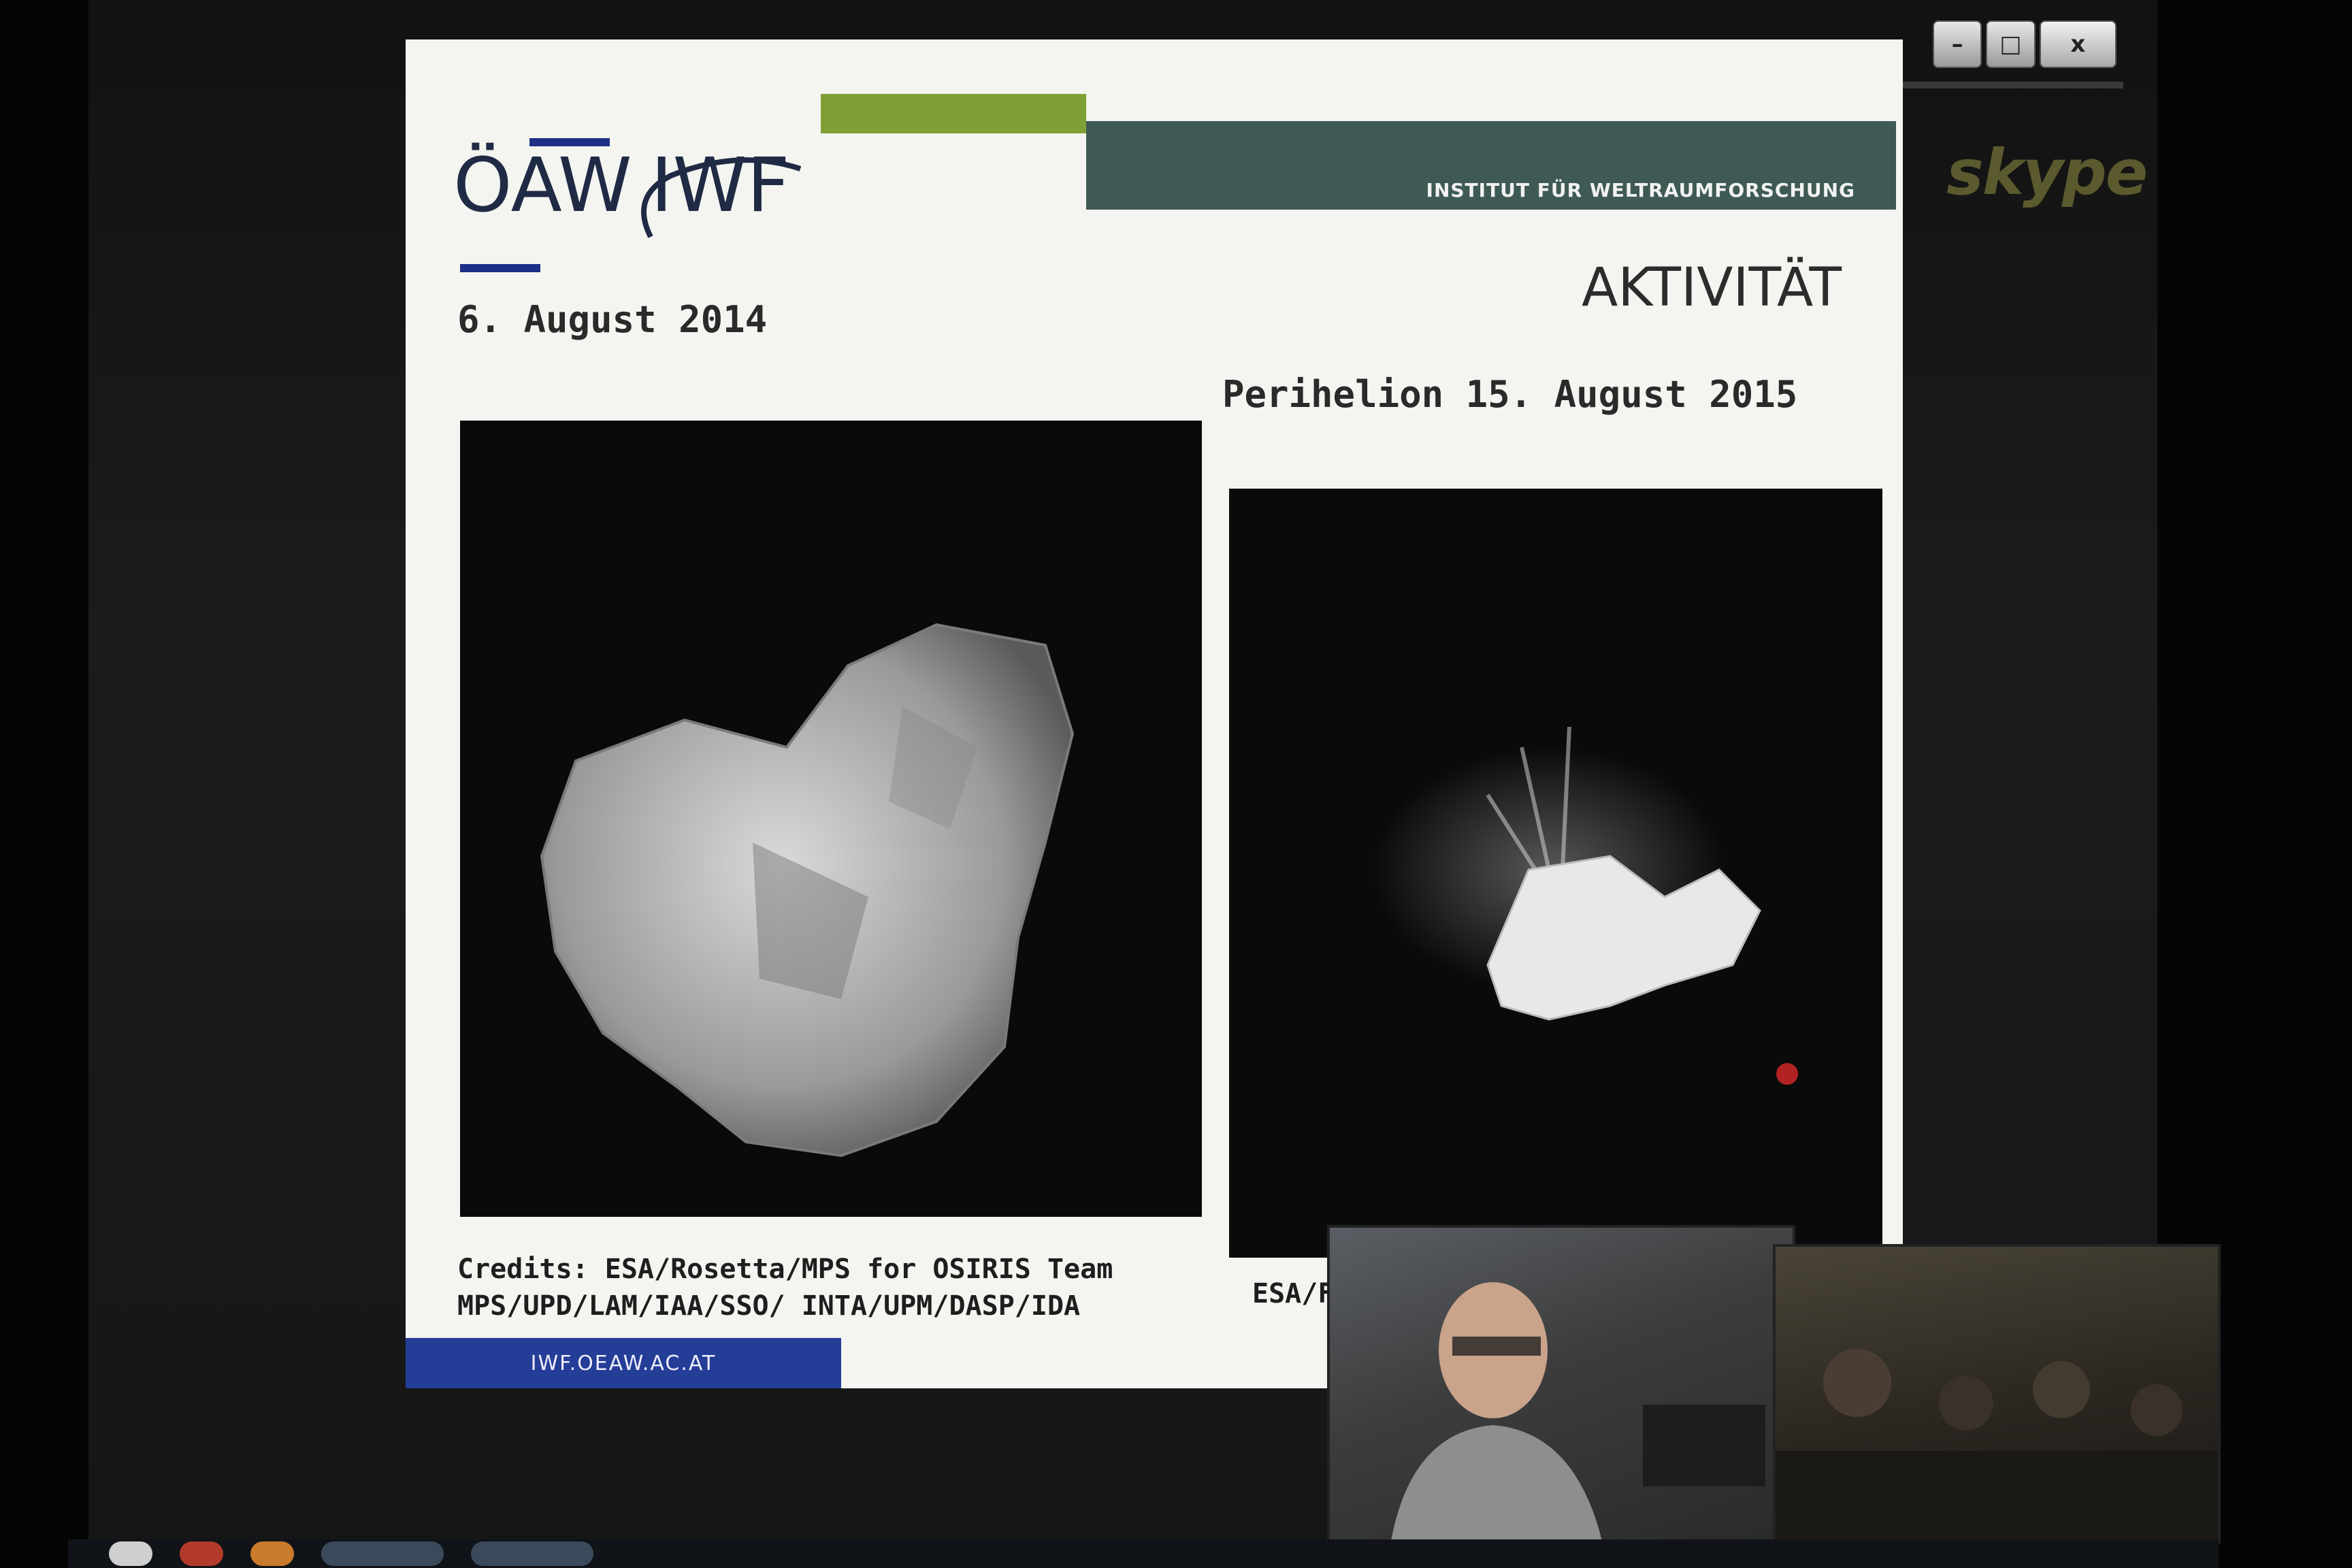  Describe the element at coordinates (1293, 1293) in the screenshot. I see `right-image-credit: ESA/F` at that location.